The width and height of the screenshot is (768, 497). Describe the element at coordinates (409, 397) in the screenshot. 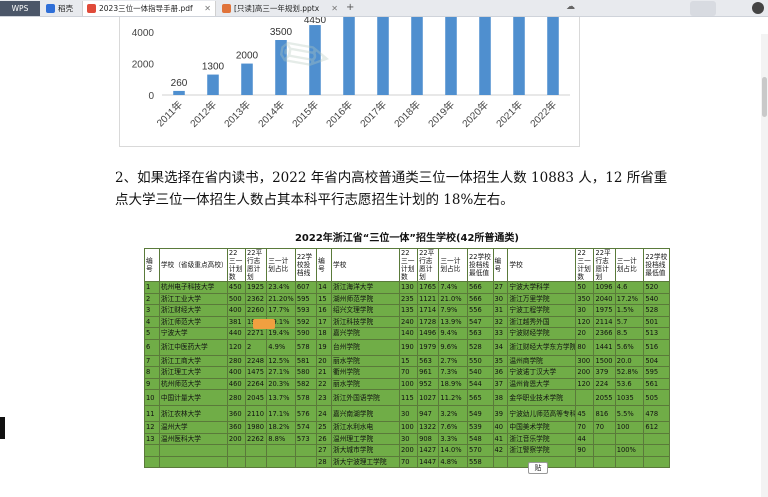

I see `table-cell: 115` at that location.